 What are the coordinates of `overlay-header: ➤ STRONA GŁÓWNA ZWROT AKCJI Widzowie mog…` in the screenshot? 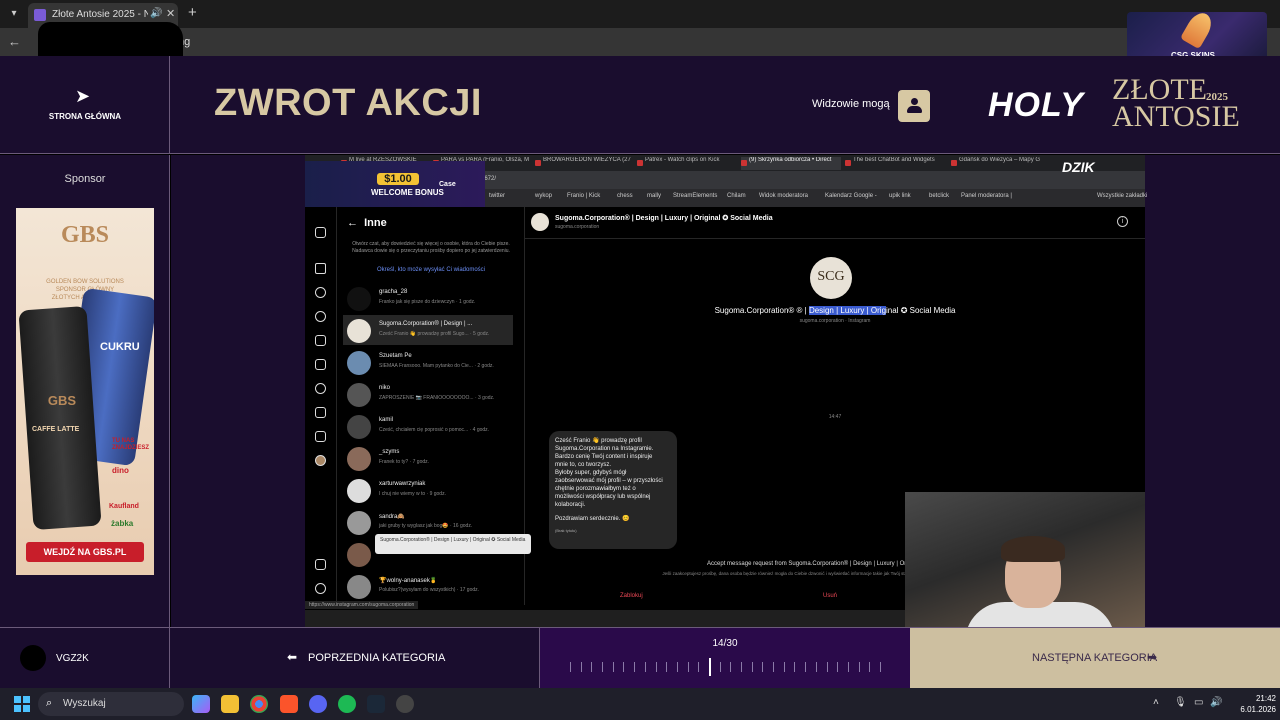 It's located at (640, 105).